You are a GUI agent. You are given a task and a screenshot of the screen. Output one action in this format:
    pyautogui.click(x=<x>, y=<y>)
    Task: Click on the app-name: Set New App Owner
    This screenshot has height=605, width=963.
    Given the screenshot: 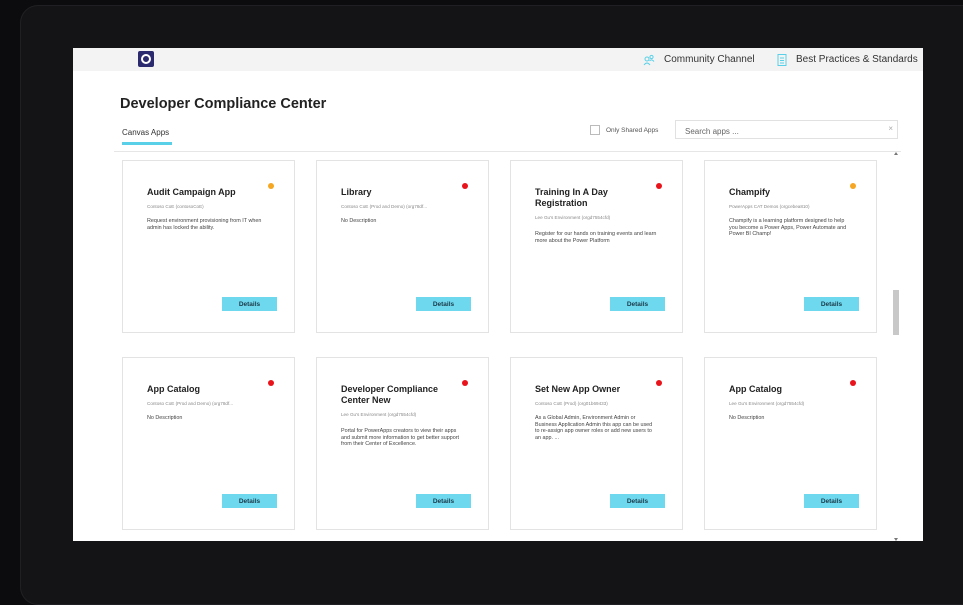 What is the action you would take?
    pyautogui.click(x=578, y=389)
    